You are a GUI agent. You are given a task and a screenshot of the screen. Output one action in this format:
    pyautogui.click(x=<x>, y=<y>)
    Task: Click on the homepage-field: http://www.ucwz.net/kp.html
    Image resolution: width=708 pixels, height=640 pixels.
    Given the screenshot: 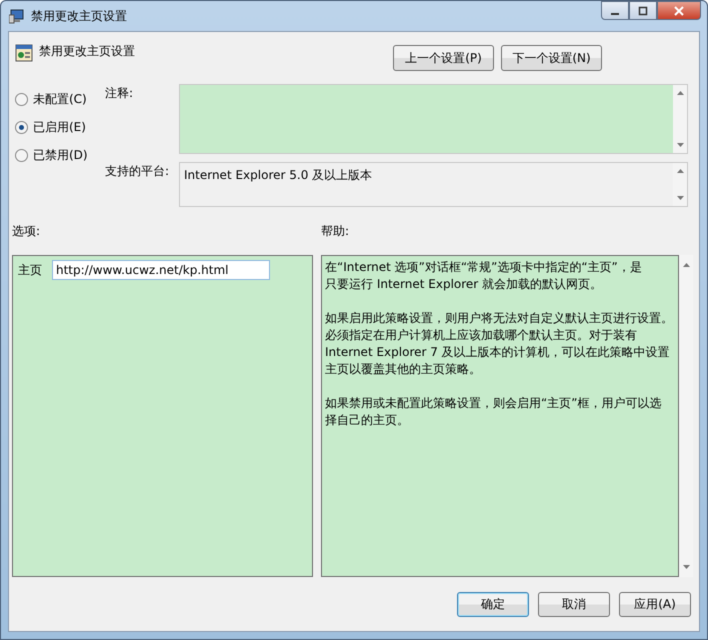 What is the action you would take?
    pyautogui.click(x=161, y=270)
    